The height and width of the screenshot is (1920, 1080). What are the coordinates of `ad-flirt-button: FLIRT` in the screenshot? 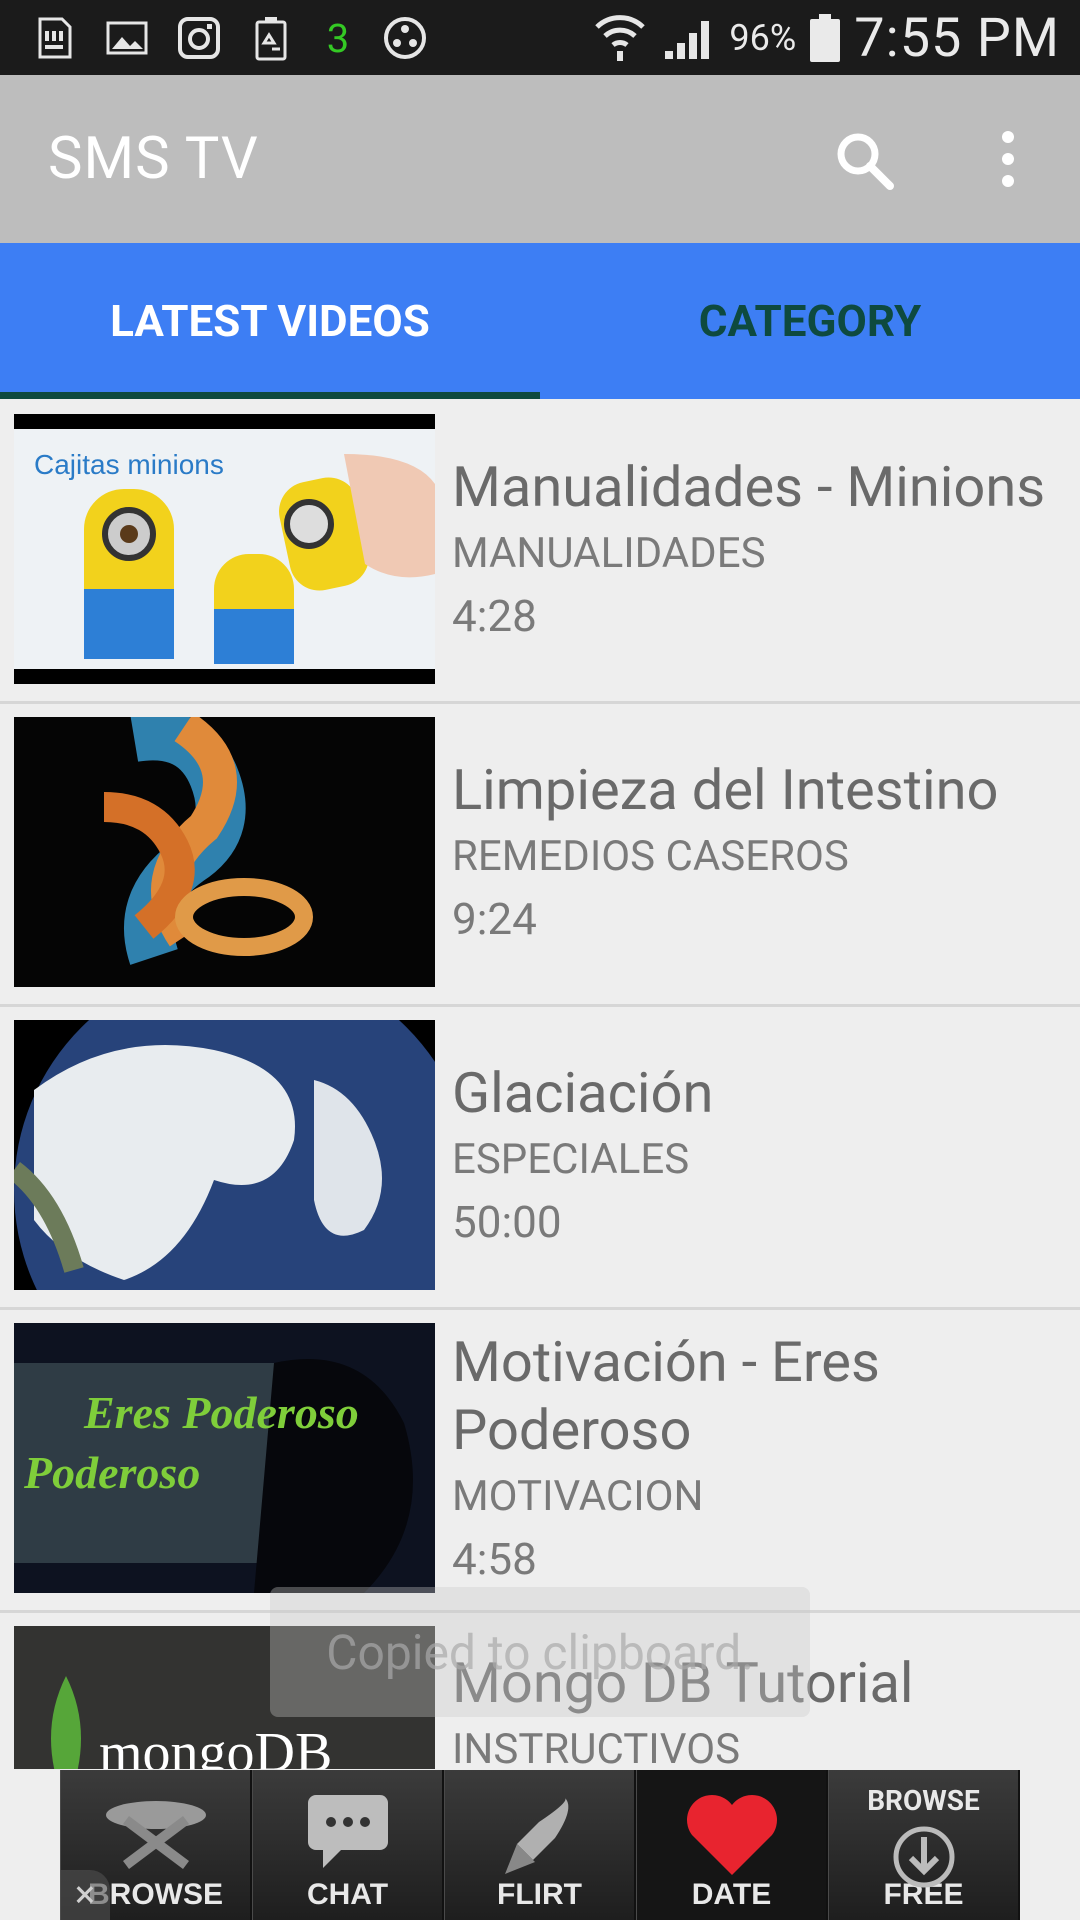 It's located at (540, 1845).